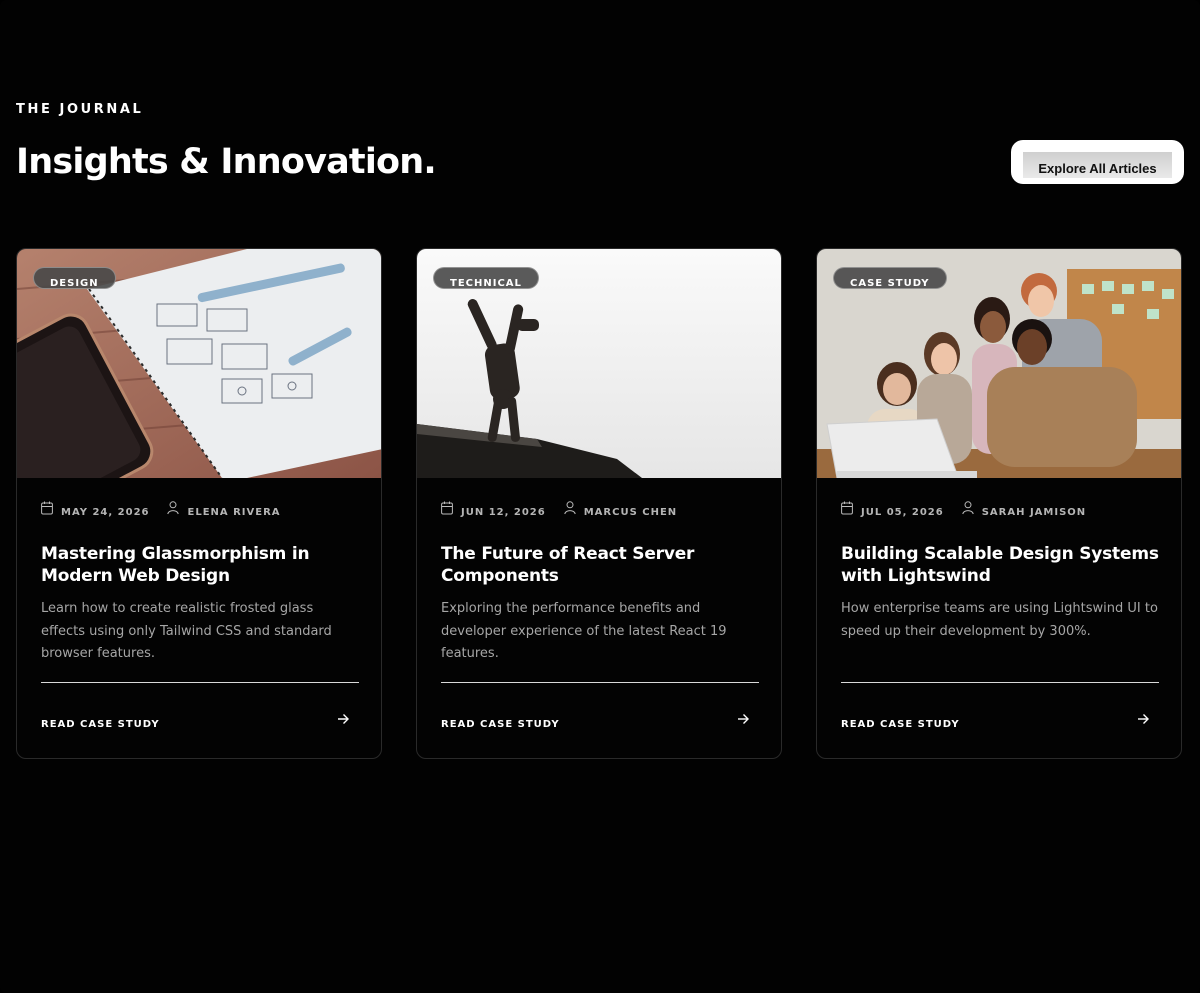 The image size is (1200, 993). I want to click on article-meta: JUN 12, 2026 MARCUS CHEN, so click(559, 510).